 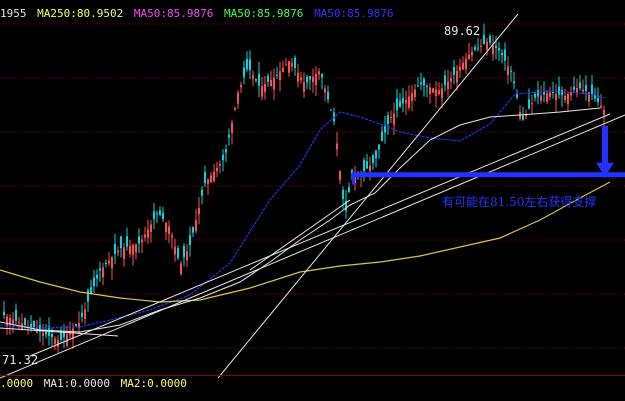 What do you see at coordinates (519, 202) in the screenshot?
I see `support-annotation: 有可能在81.50左右获得支撑` at bounding box center [519, 202].